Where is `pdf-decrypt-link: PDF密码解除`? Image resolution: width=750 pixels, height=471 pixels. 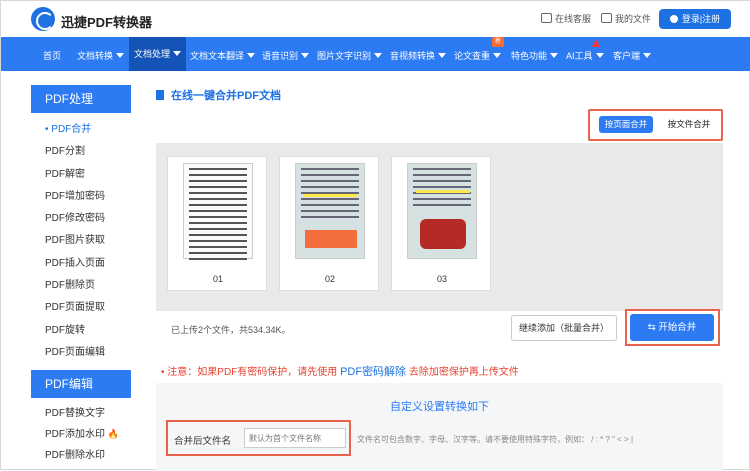 pdf-decrypt-link: PDF密码解除 is located at coordinates (373, 372).